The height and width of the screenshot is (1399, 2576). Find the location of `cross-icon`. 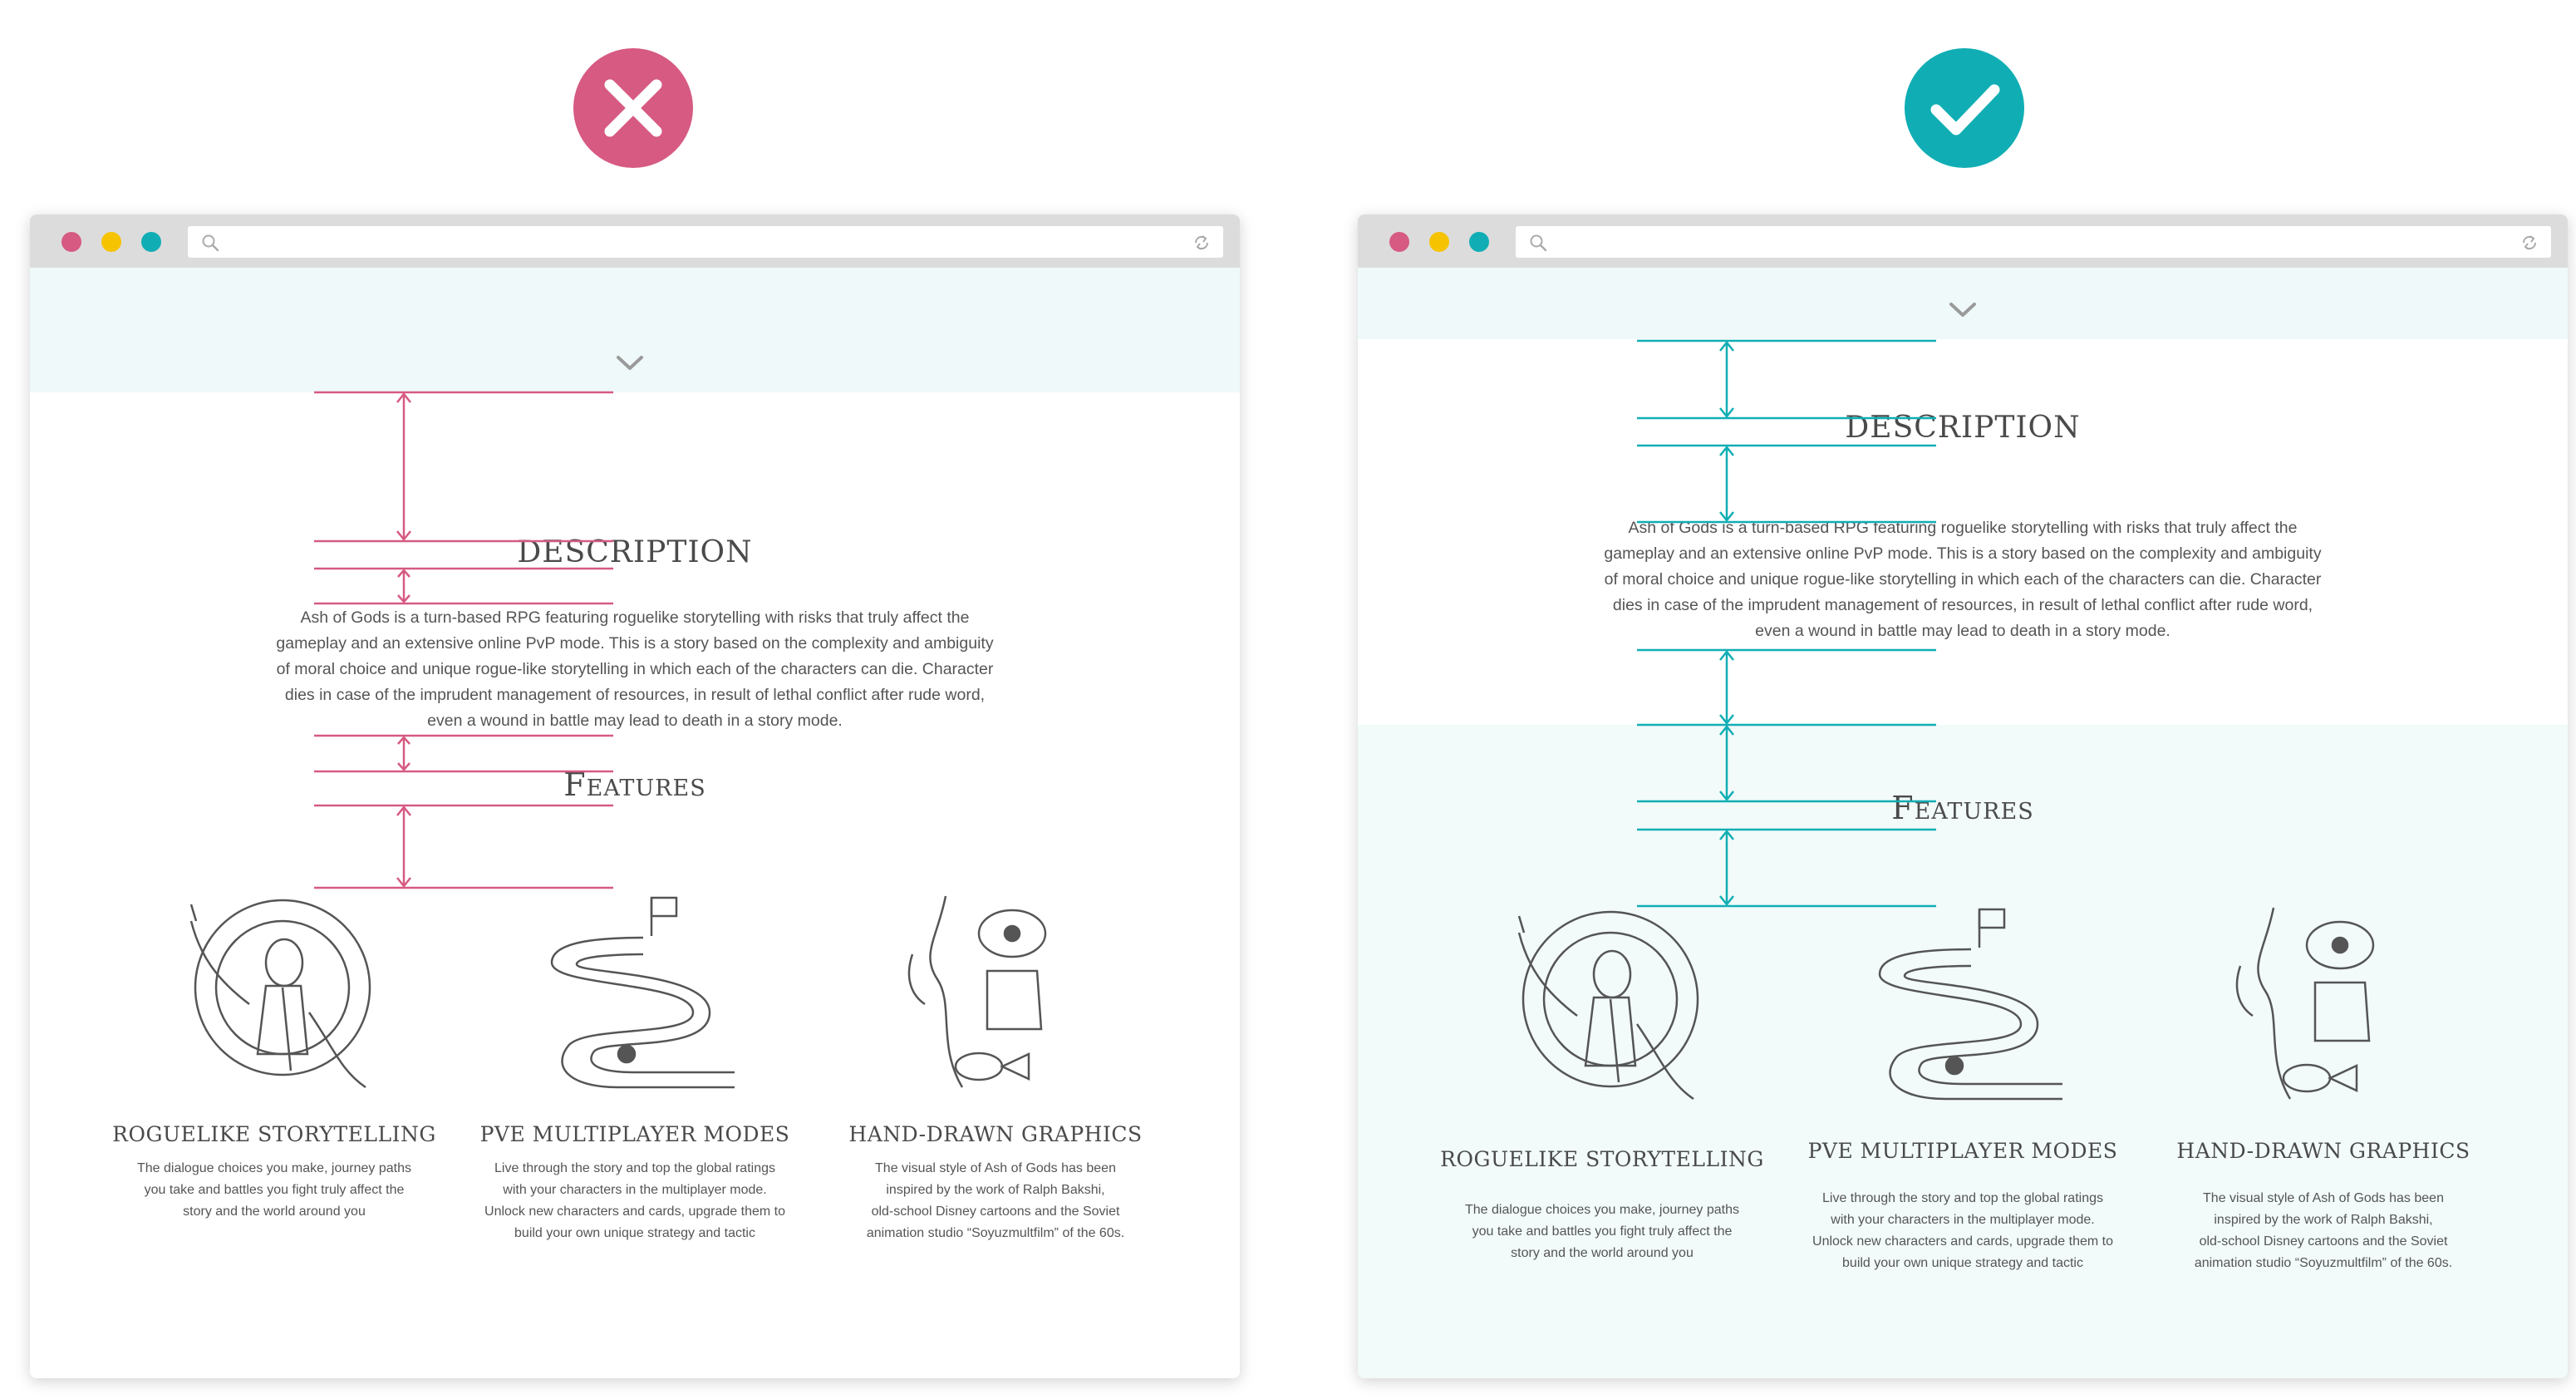

cross-icon is located at coordinates (633, 108).